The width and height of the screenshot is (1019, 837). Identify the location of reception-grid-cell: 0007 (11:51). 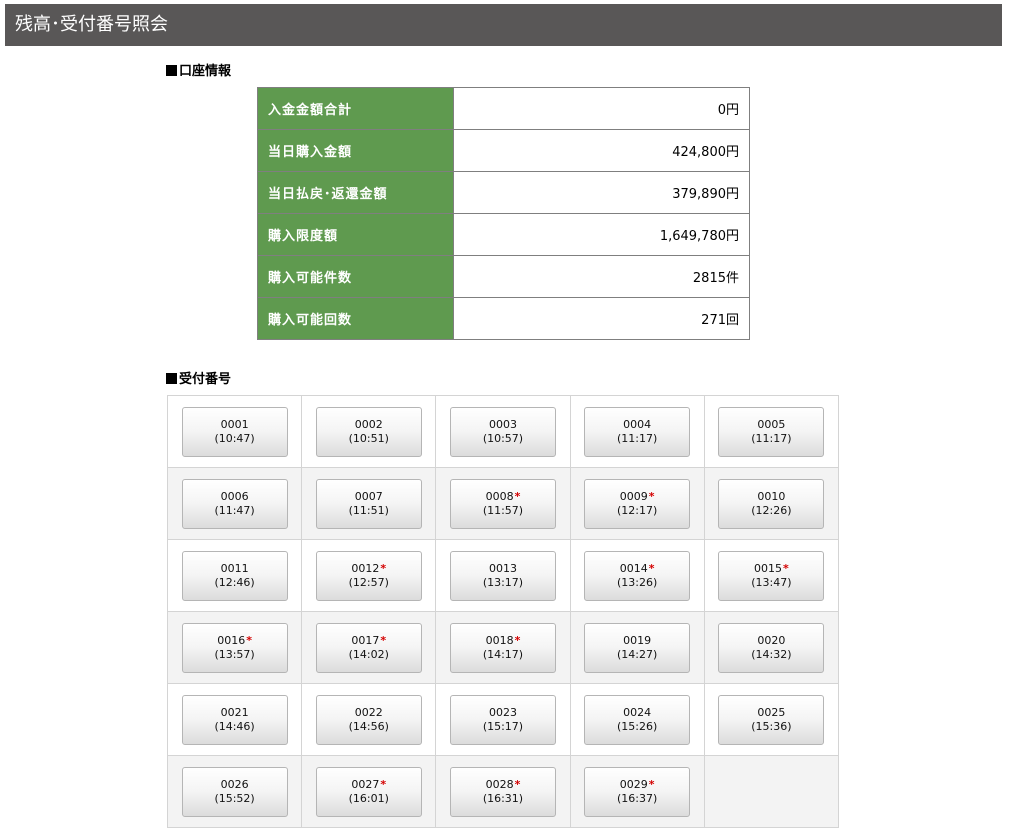
(369, 503).